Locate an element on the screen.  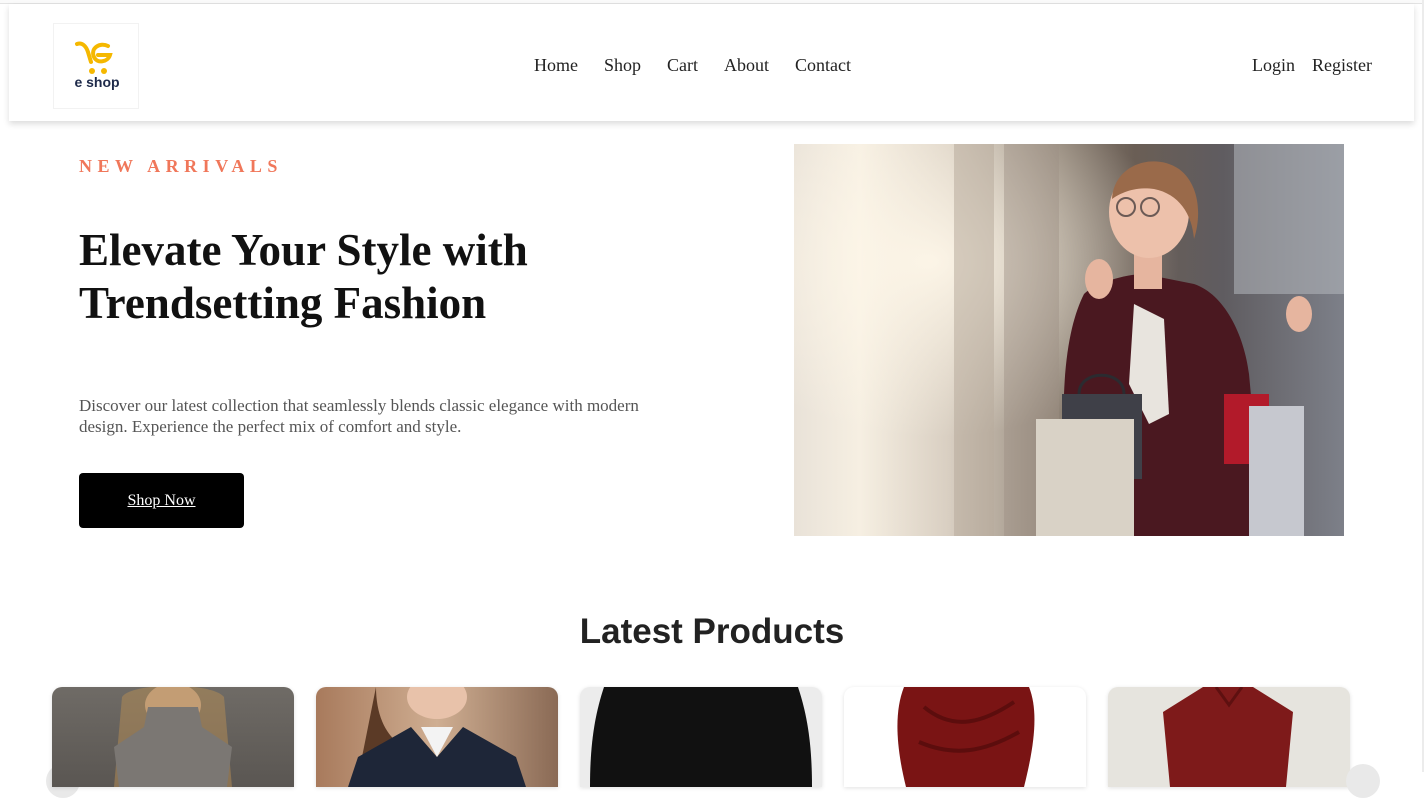
shopping-cart-logo-icon is located at coordinates (94, 57).